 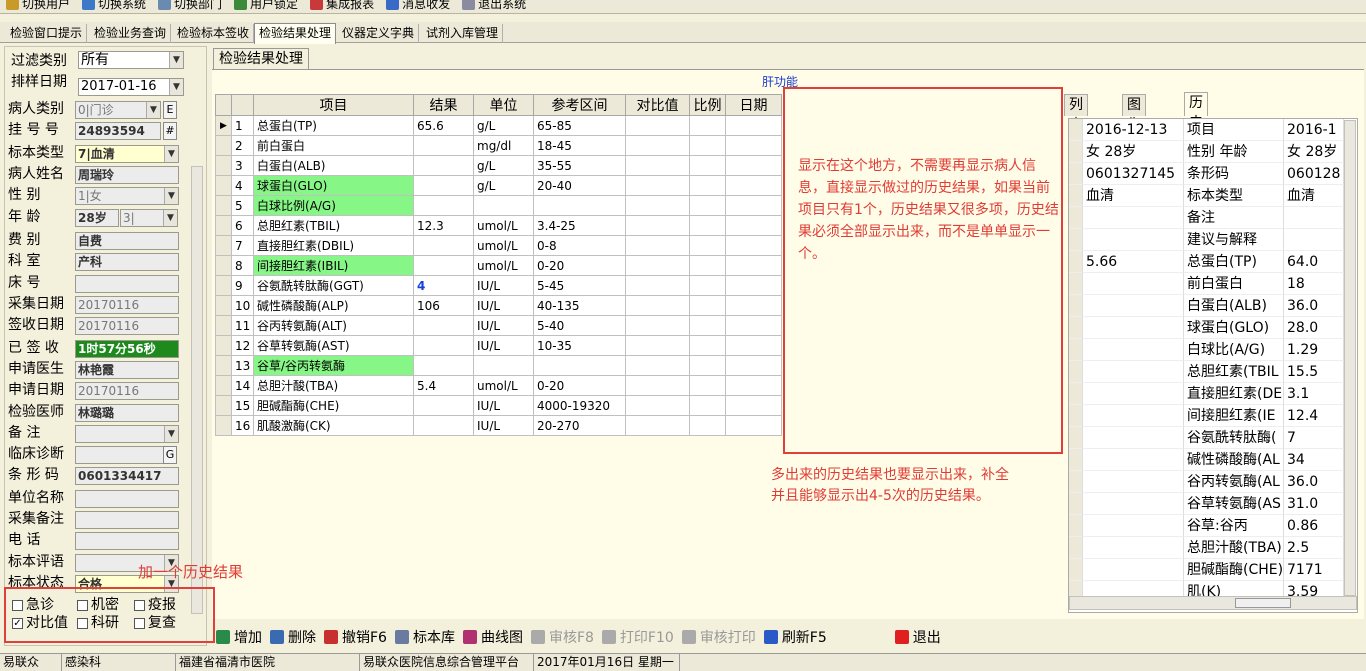 What do you see at coordinates (114, 5) in the screenshot?
I see `toolbar-button-1: 切换系统` at bounding box center [114, 5].